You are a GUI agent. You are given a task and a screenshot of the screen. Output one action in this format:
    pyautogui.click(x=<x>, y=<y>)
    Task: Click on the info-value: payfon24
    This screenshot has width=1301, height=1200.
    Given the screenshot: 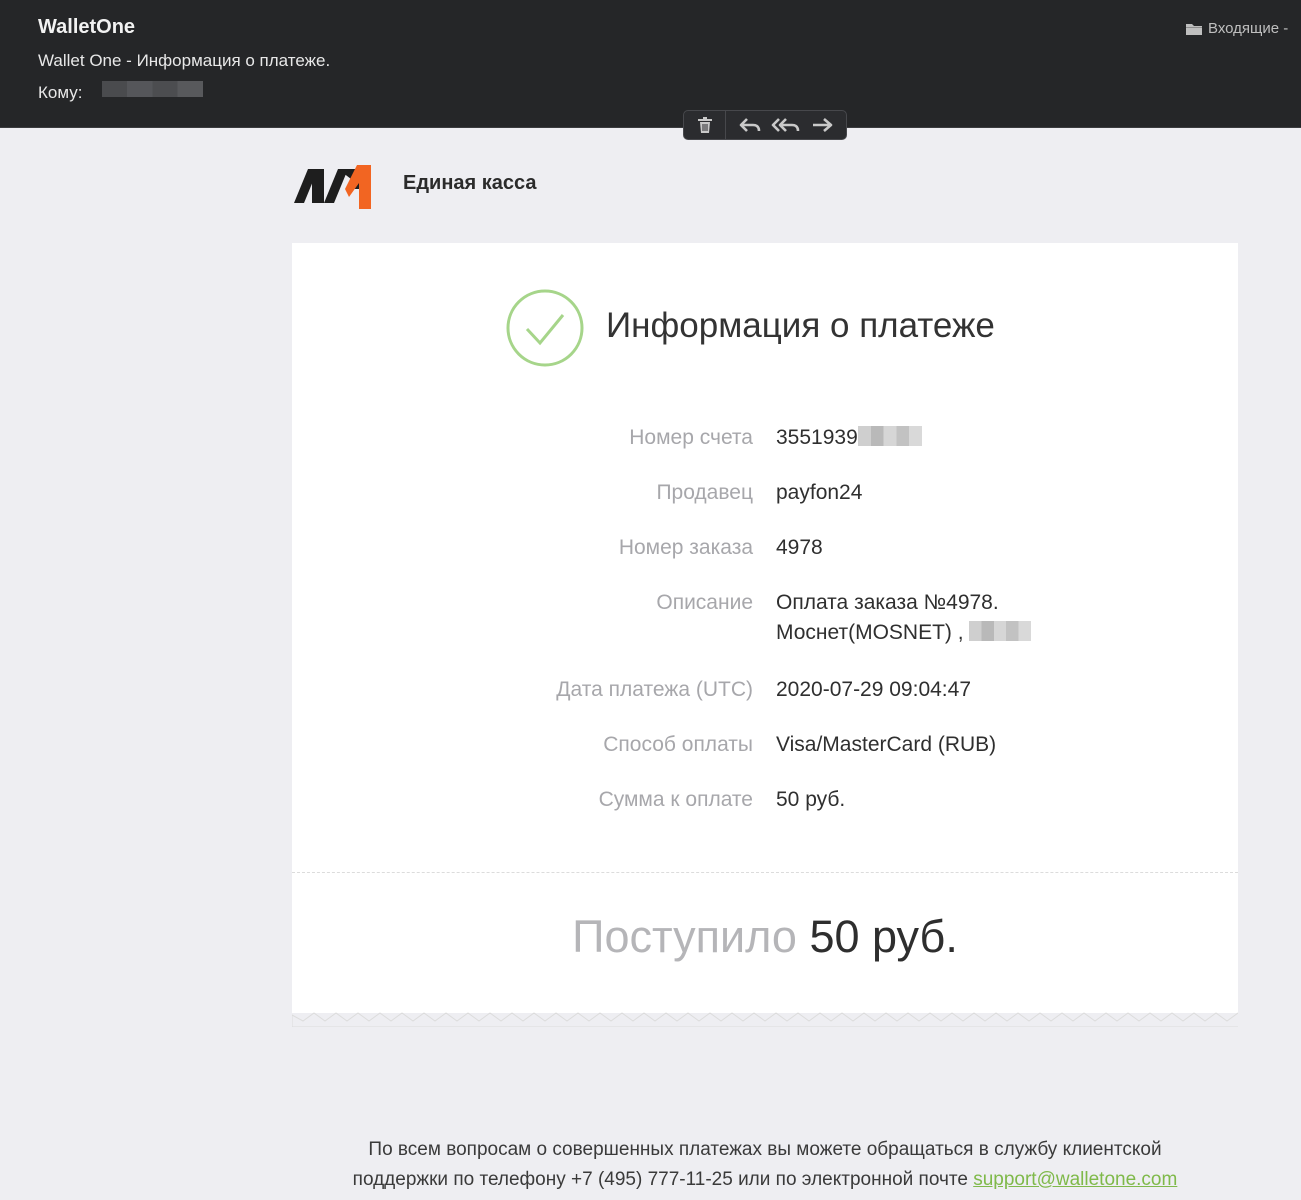 What is the action you would take?
    pyautogui.click(x=819, y=492)
    